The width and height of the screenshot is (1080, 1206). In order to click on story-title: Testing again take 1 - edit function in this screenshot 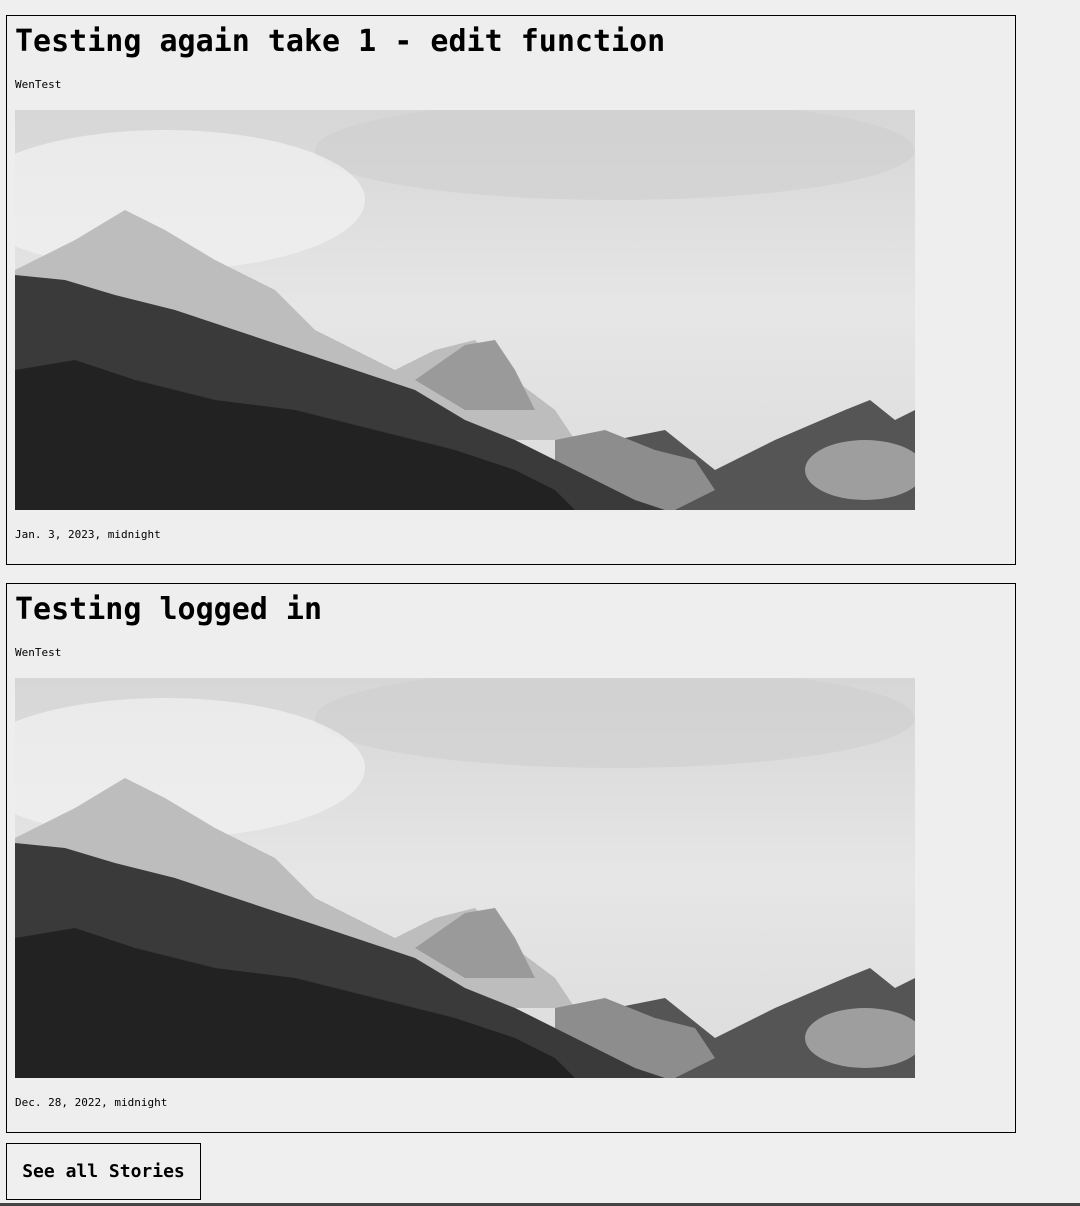, I will do `click(340, 42)`.